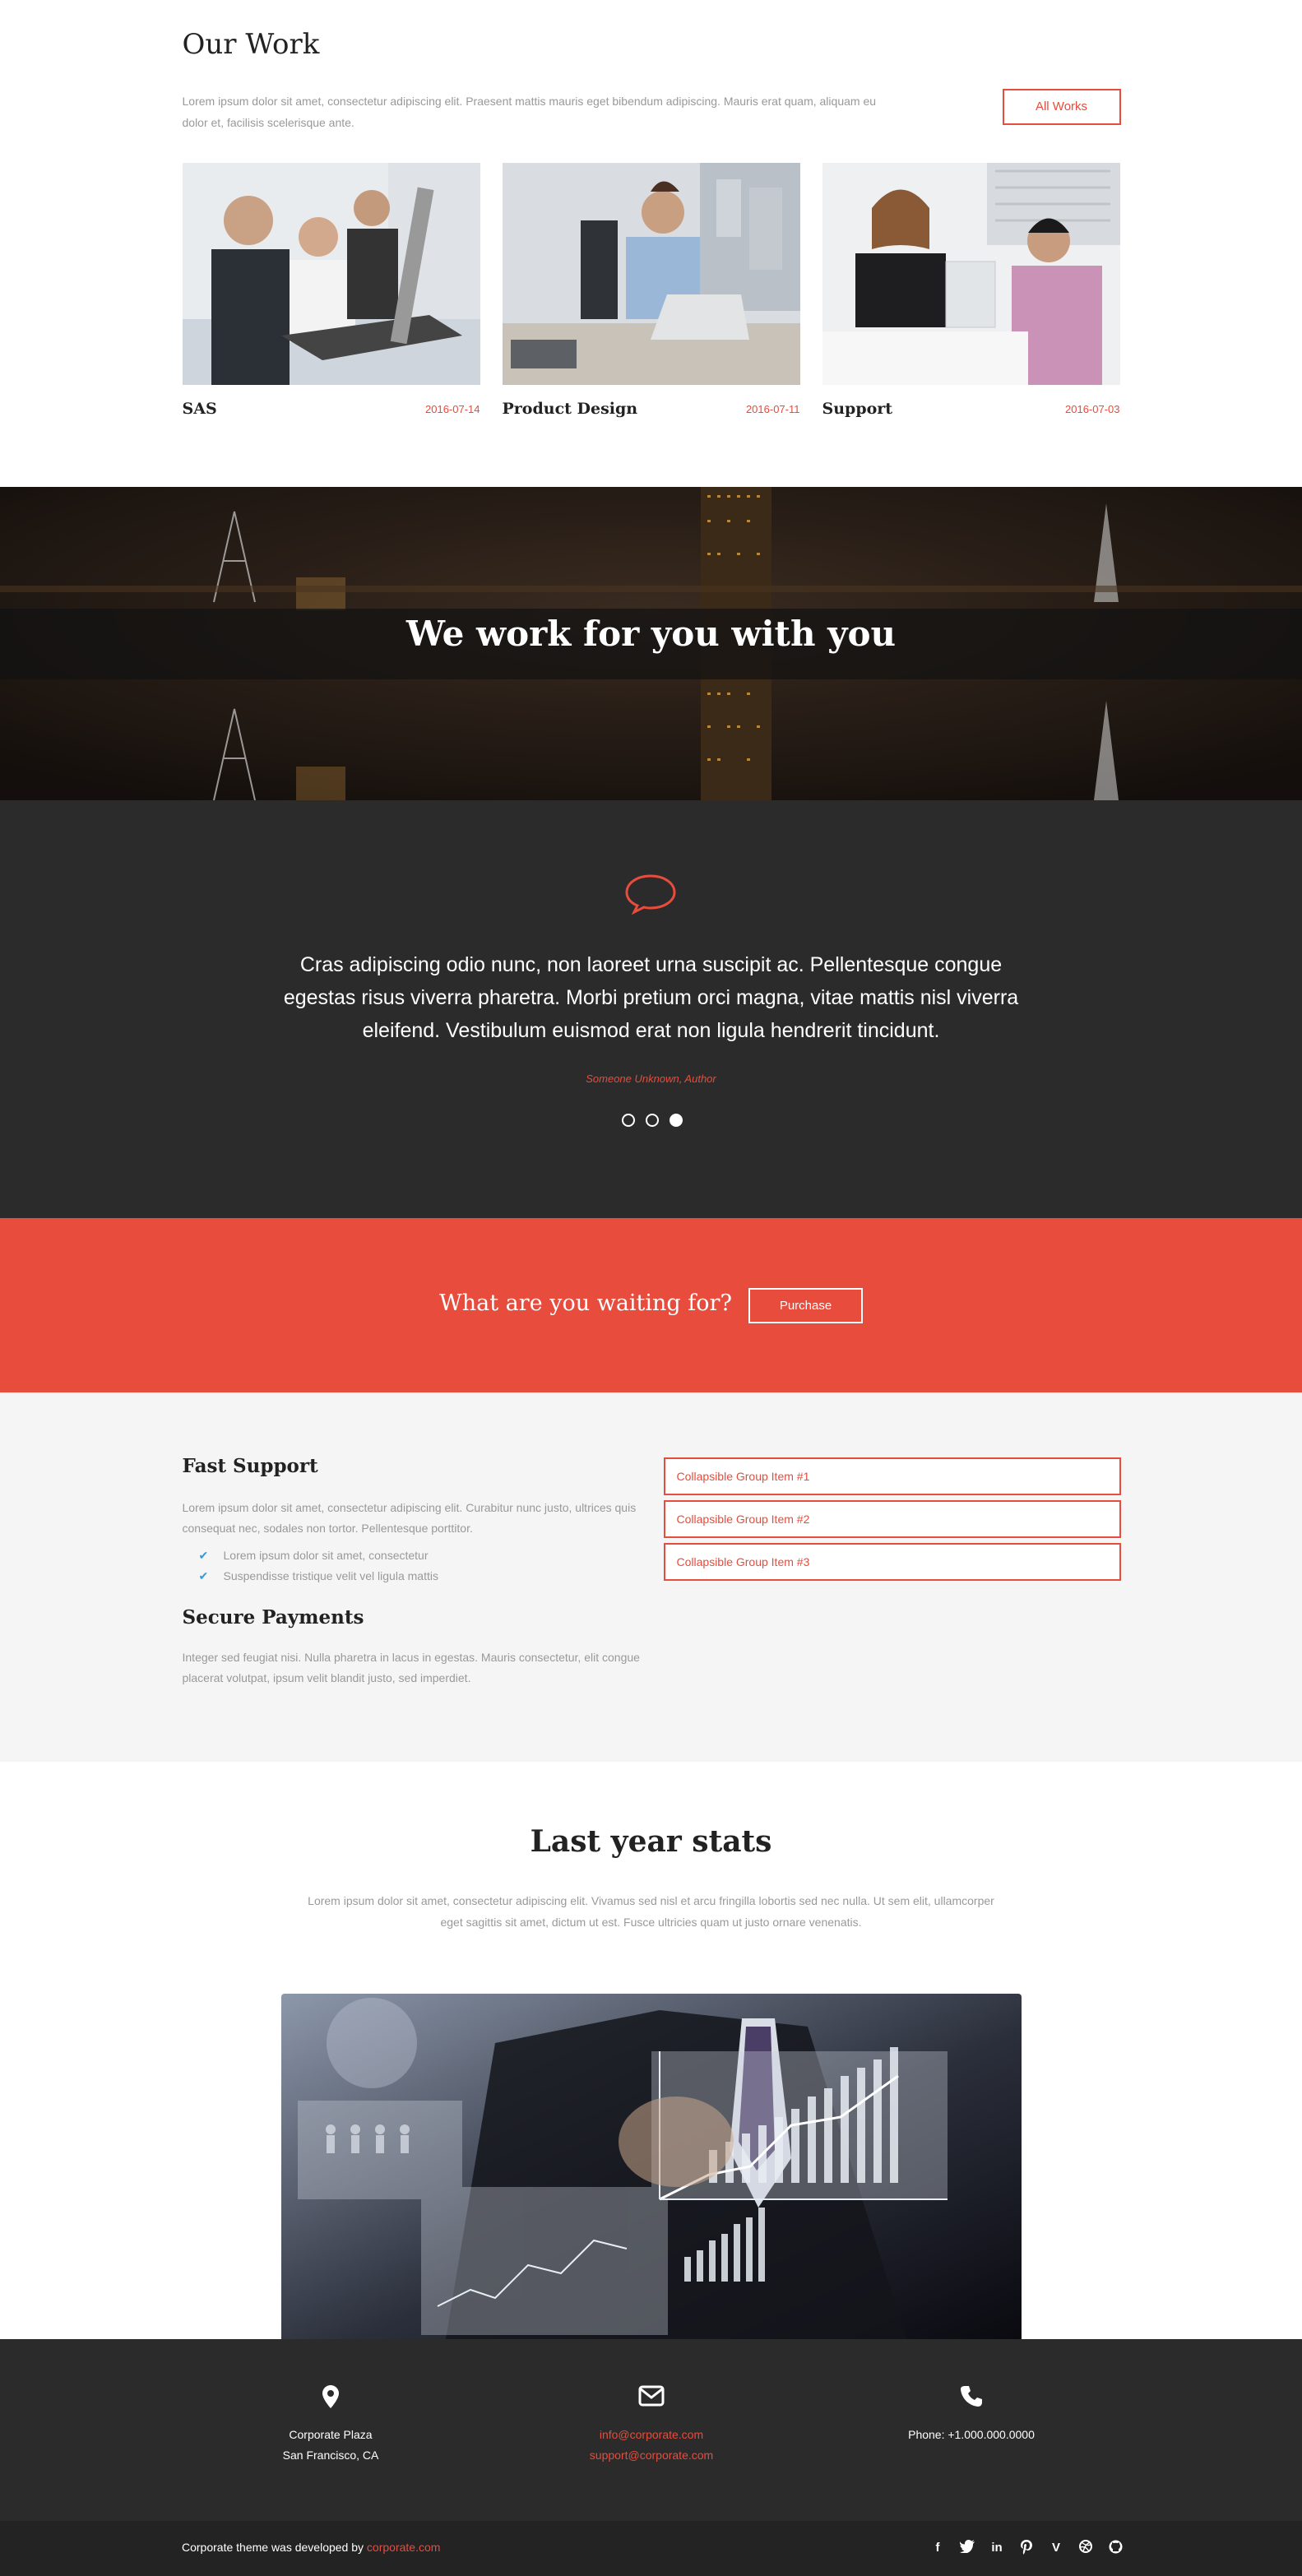  I want to click on work-card: SAS 2016-07-14, so click(331, 290).